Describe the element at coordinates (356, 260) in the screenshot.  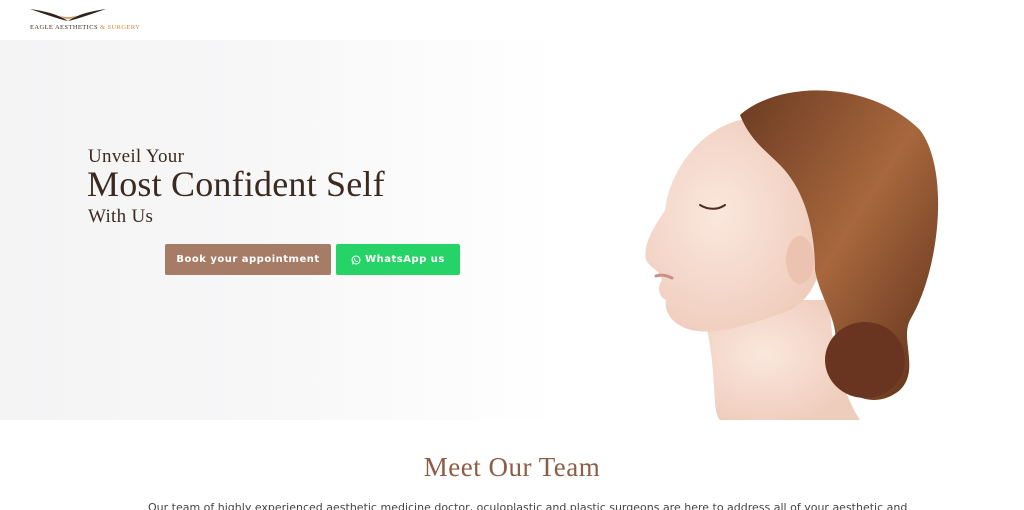
I see `whatsapp-icon` at that location.